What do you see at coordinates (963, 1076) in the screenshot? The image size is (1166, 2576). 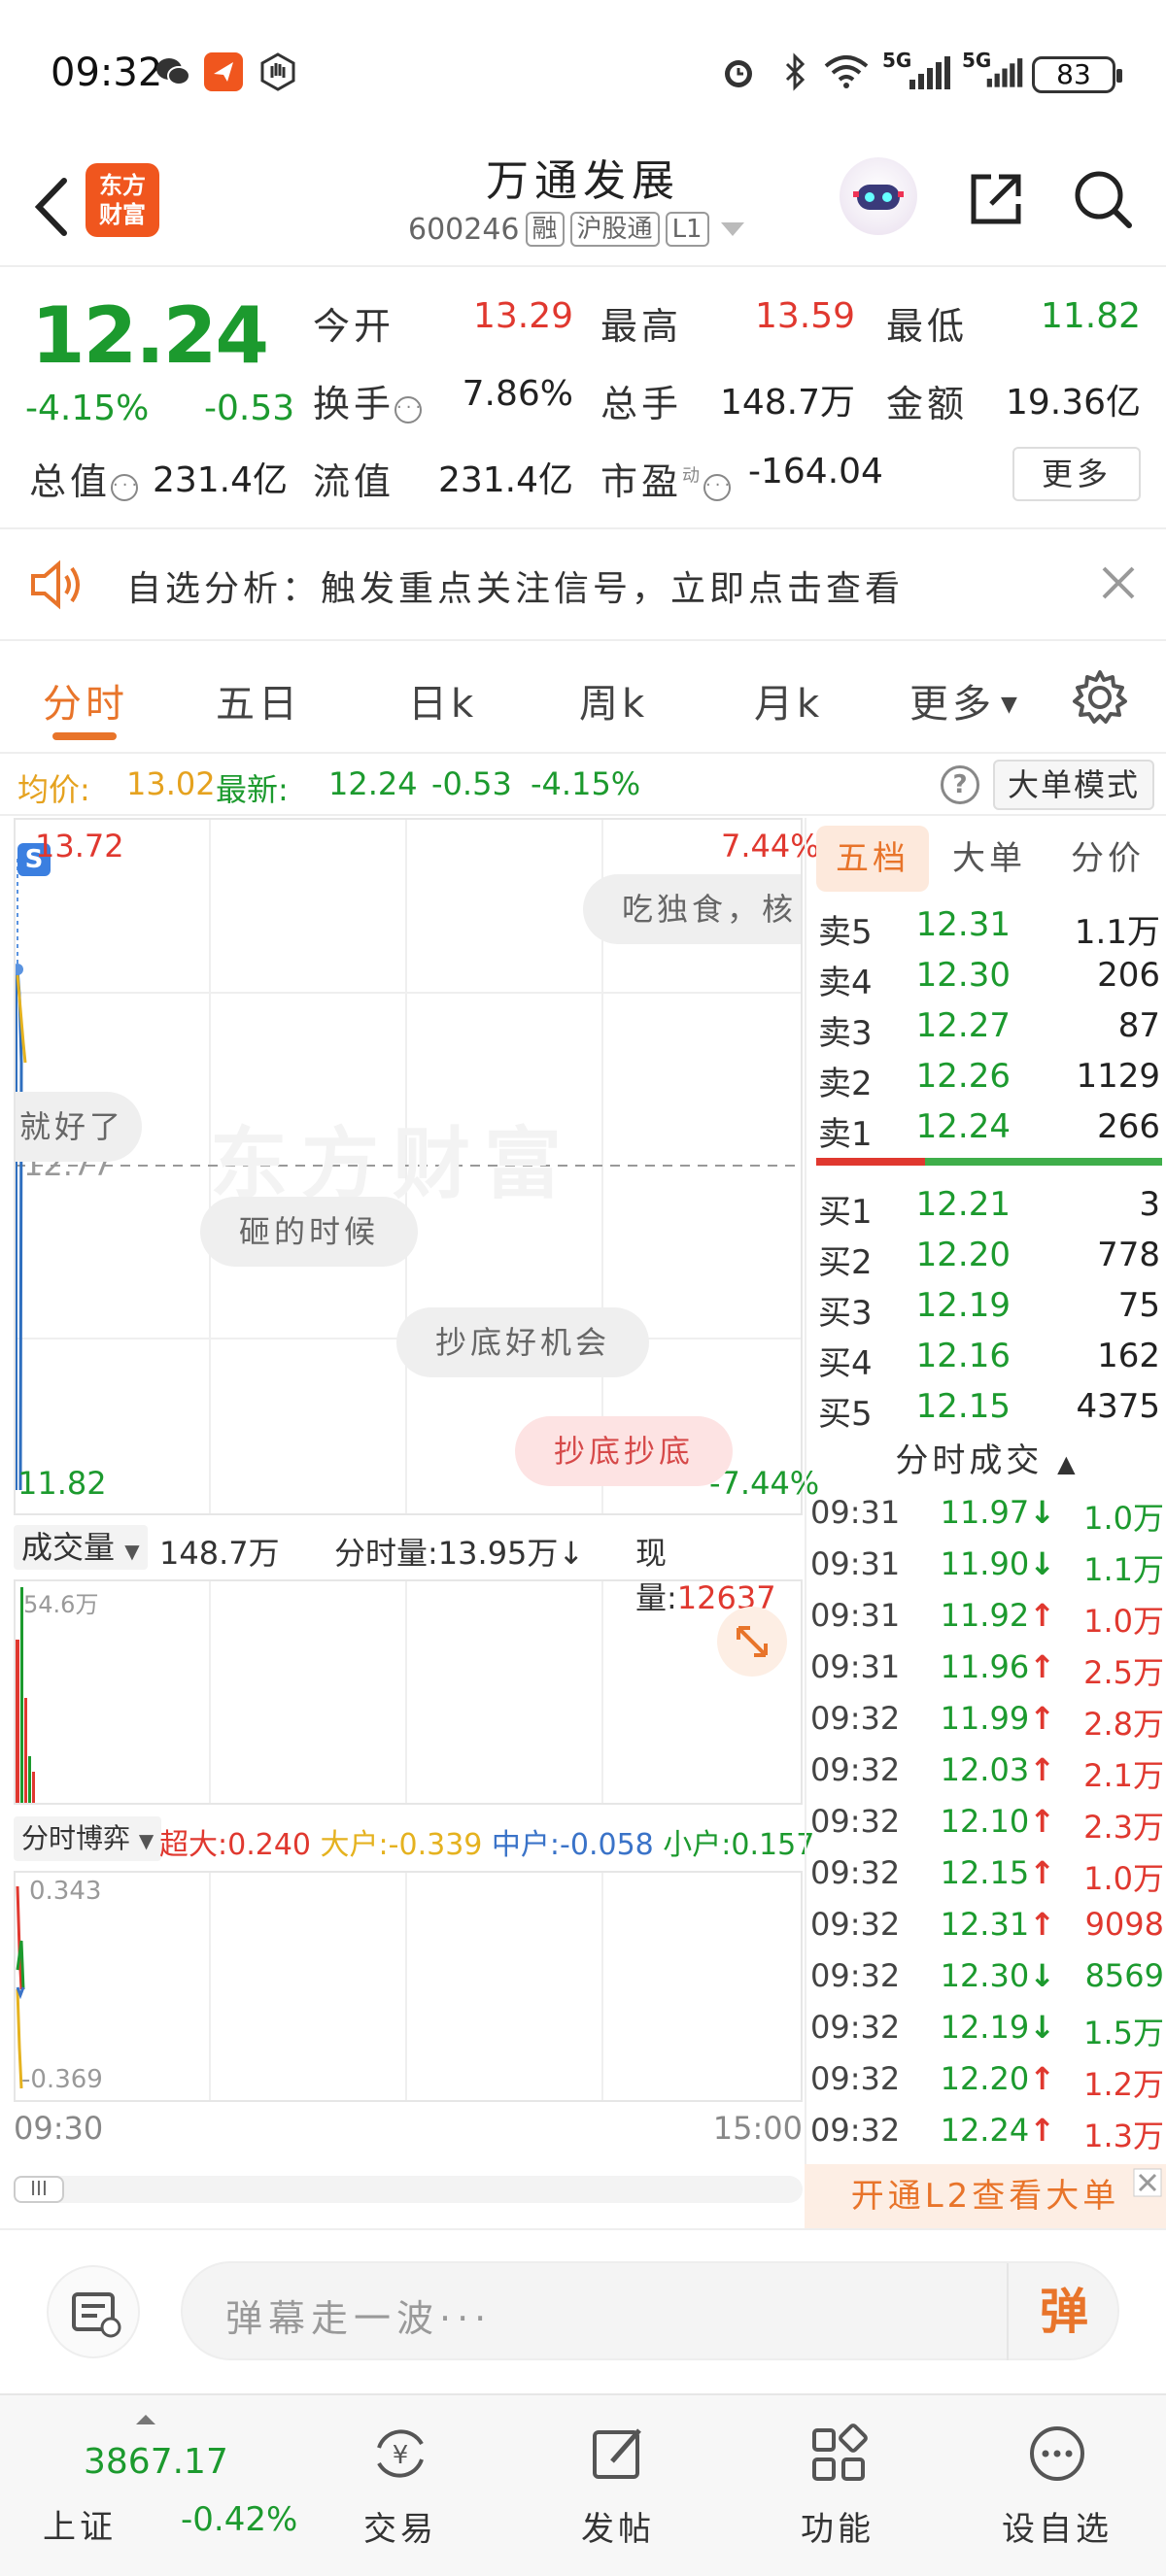 I see `ask-price: 12.26` at bounding box center [963, 1076].